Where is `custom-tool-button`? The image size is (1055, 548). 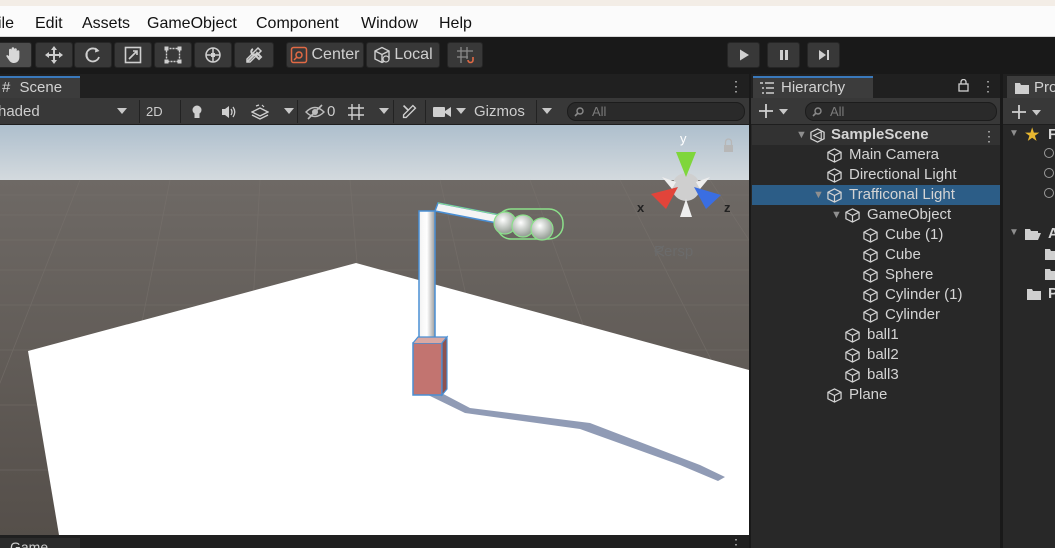 custom-tool-button is located at coordinates (254, 55).